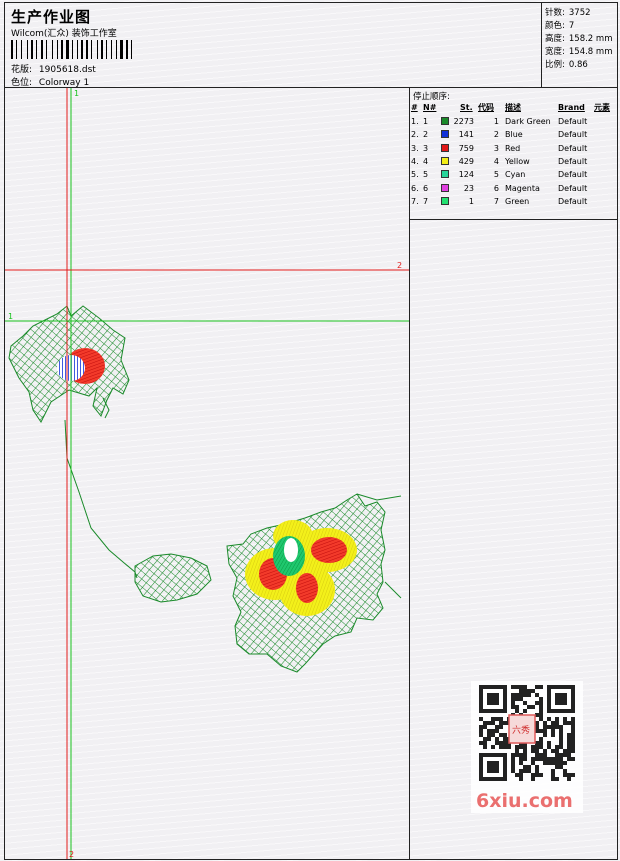 The width and height of the screenshot is (620, 861). Describe the element at coordinates (426, 161) in the screenshot. I see `cell-n: 4` at that location.